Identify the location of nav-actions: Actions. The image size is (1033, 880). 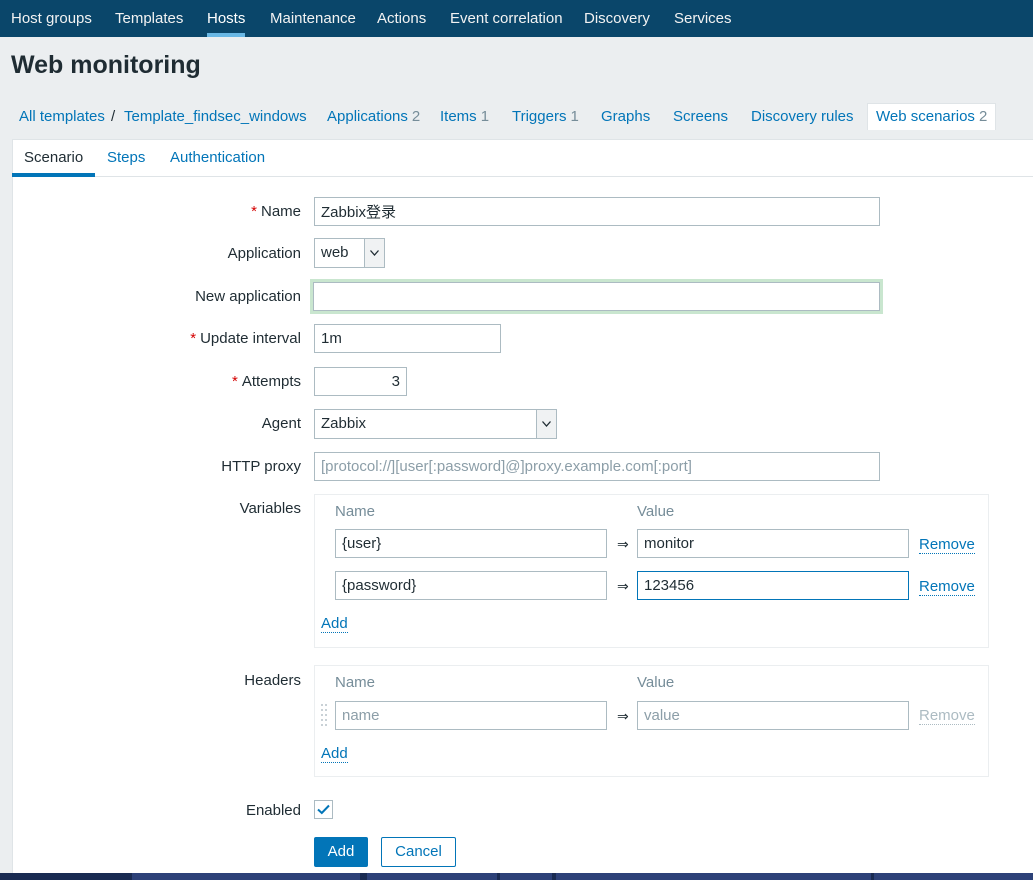
(401, 18).